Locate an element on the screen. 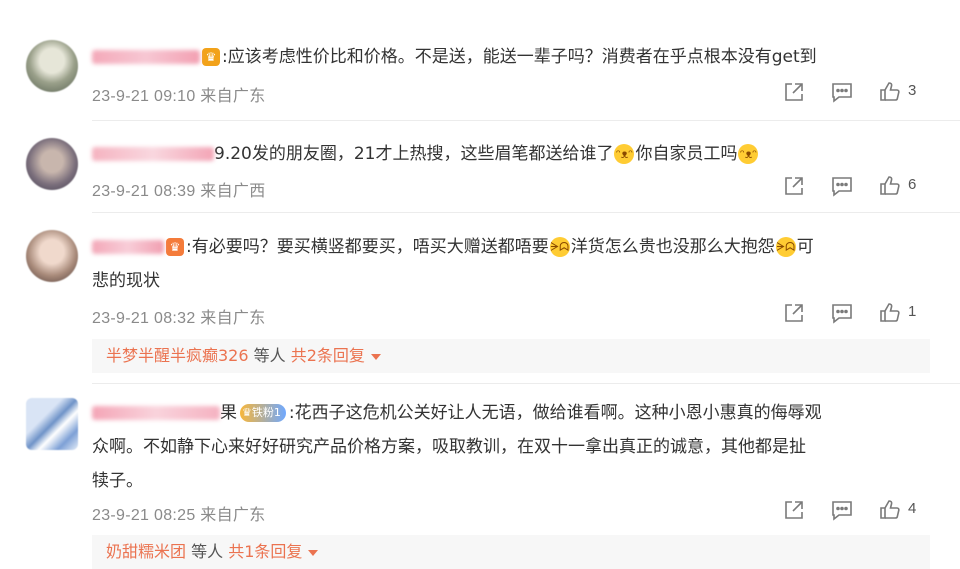  comment-text: 9.20发的朋友圈，21才上热搜，这些眉笔都送给谁了 is located at coordinates (414, 154).